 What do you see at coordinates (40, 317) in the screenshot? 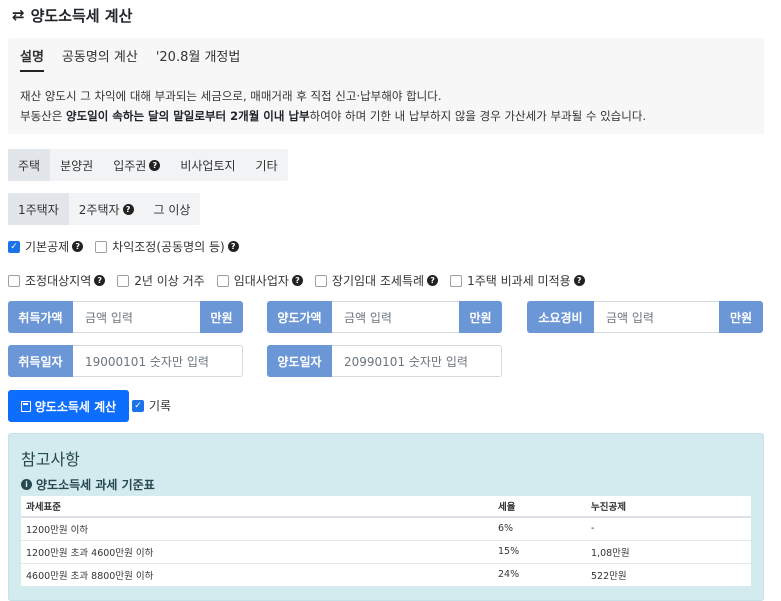
I see `acquire-price-label: 취득가액` at bounding box center [40, 317].